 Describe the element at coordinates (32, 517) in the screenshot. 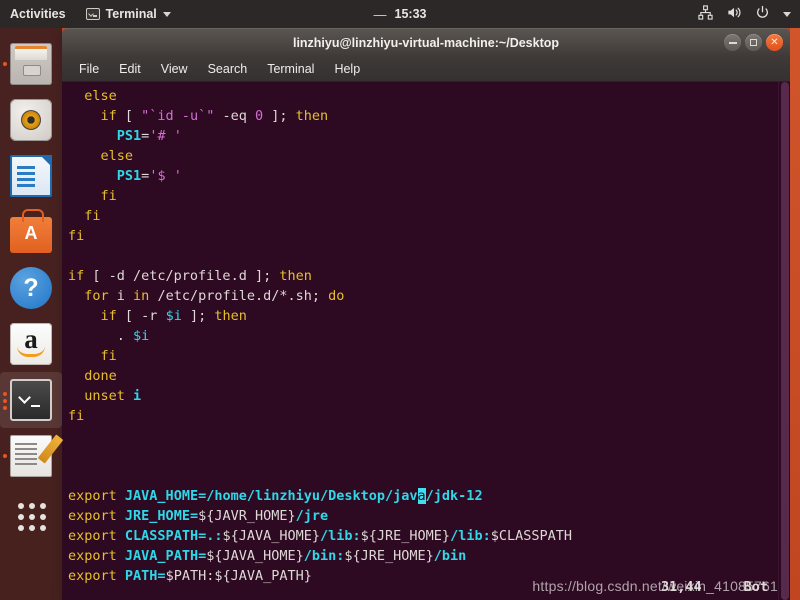

I see `apps-grid-icon` at that location.